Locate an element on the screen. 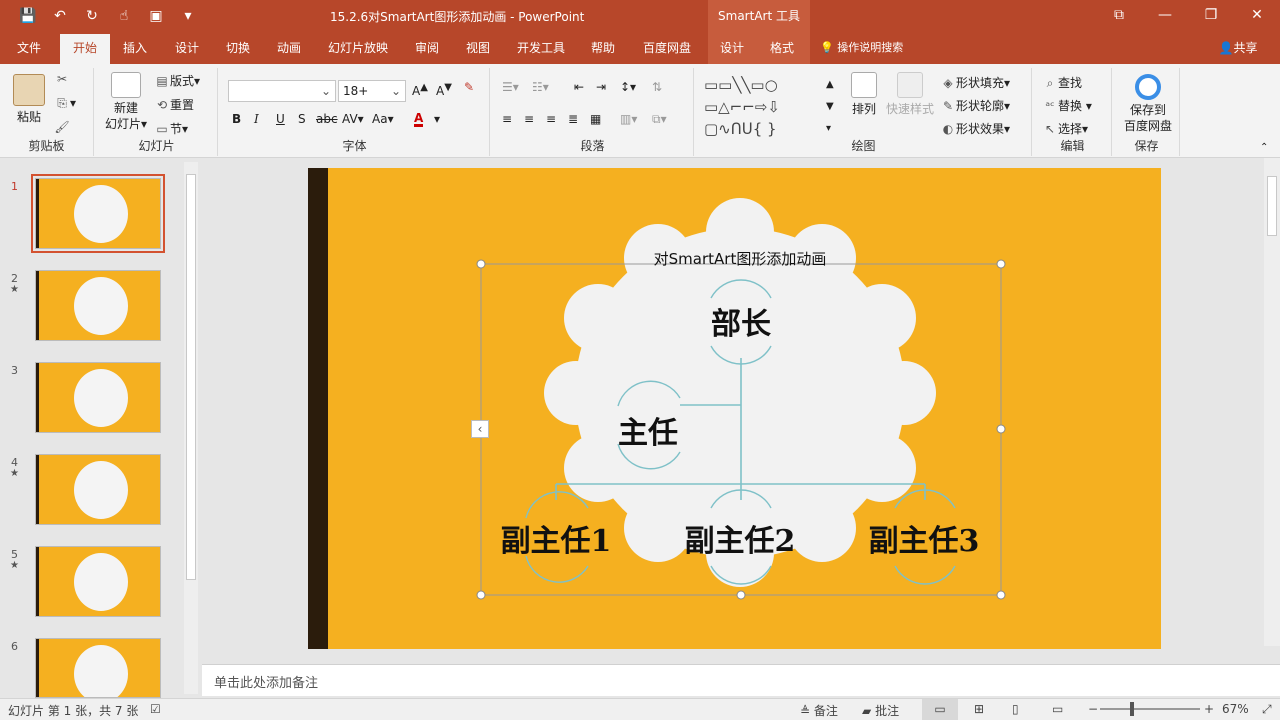  tab-review: 审阅 is located at coordinates (427, 49).